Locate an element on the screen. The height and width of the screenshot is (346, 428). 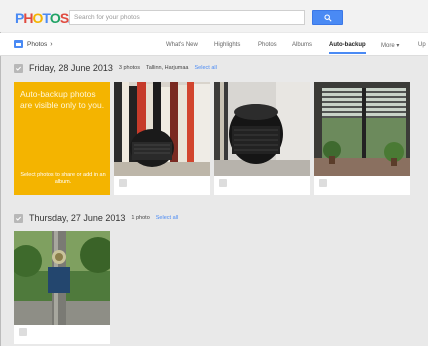
top-bar: PHOTOS2 Search for your photos is located at coordinates (214, 16).